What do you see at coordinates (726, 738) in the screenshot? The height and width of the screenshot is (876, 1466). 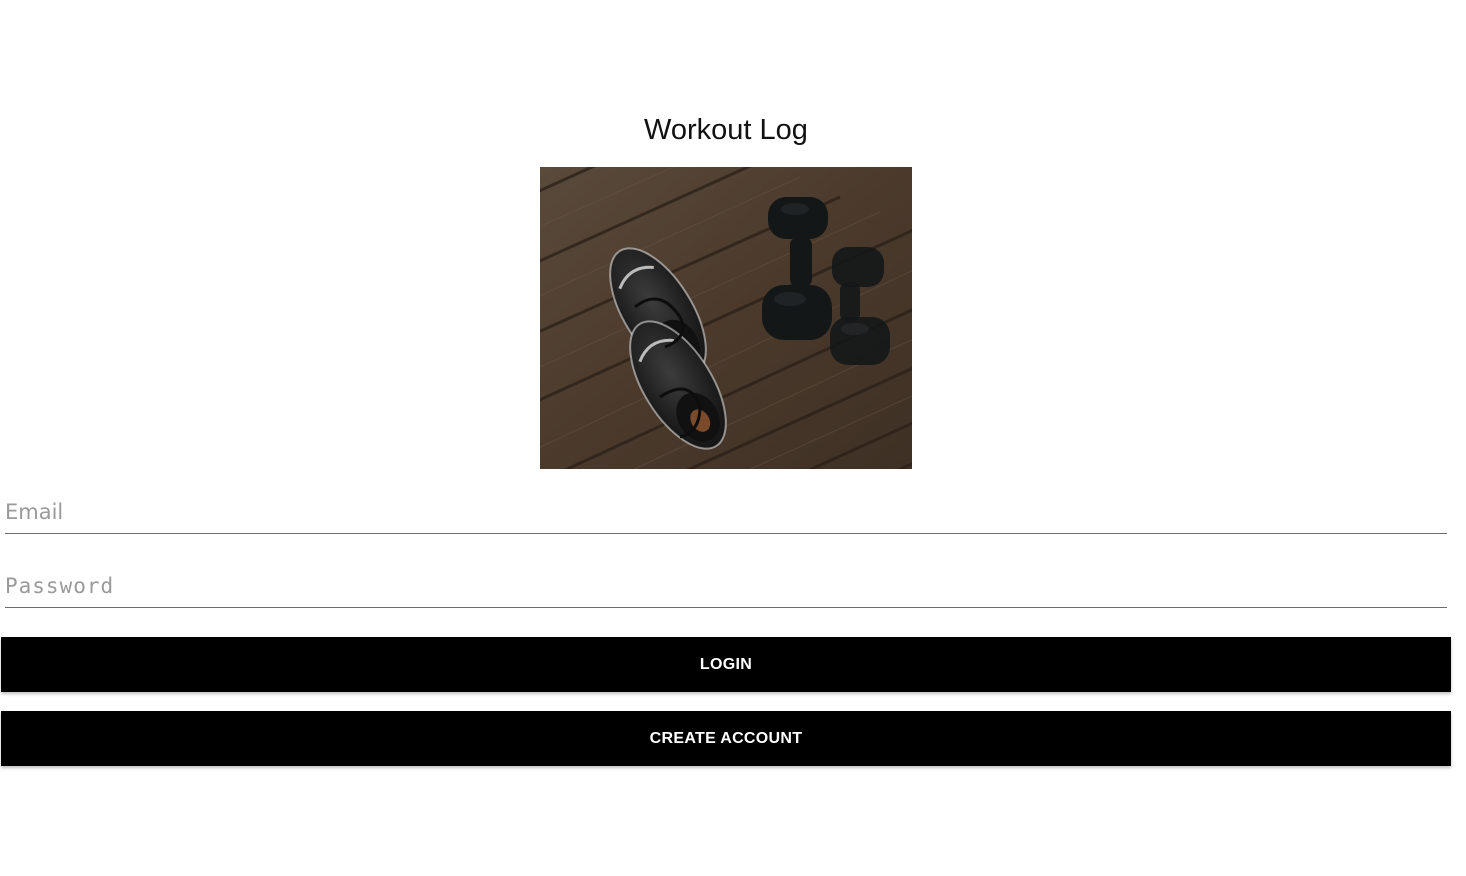 I see `create-account-button: CREATE ACCOUNT` at bounding box center [726, 738].